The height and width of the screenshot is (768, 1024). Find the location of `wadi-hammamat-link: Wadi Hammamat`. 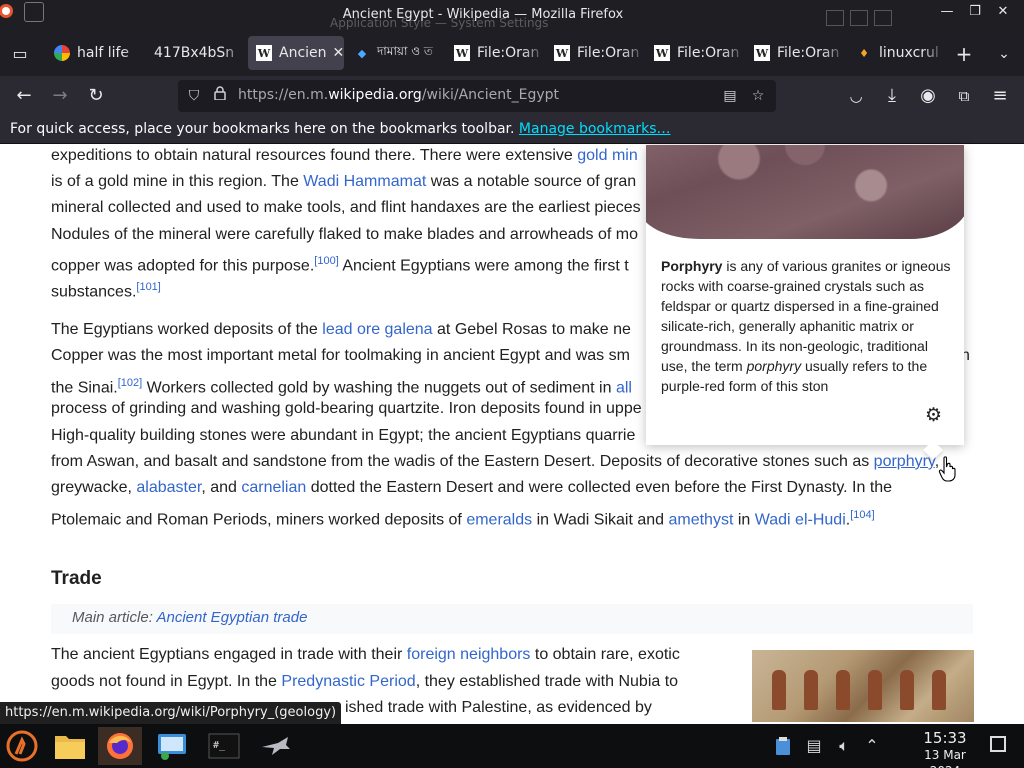

wadi-hammamat-link: Wadi Hammamat is located at coordinates (364, 181).